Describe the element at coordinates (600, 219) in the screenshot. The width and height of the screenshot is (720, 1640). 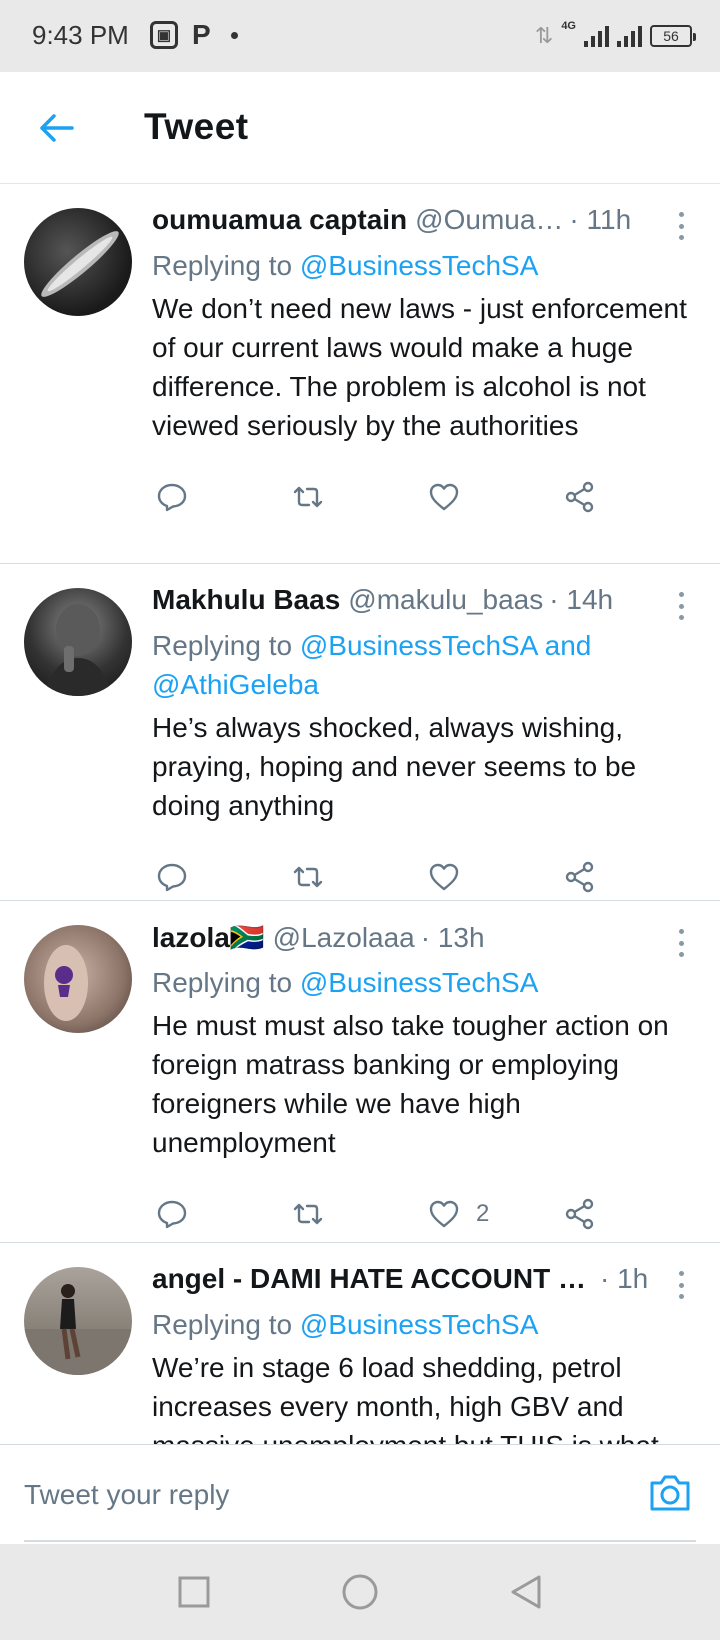
I see `tweet-time: · 11h` at that location.